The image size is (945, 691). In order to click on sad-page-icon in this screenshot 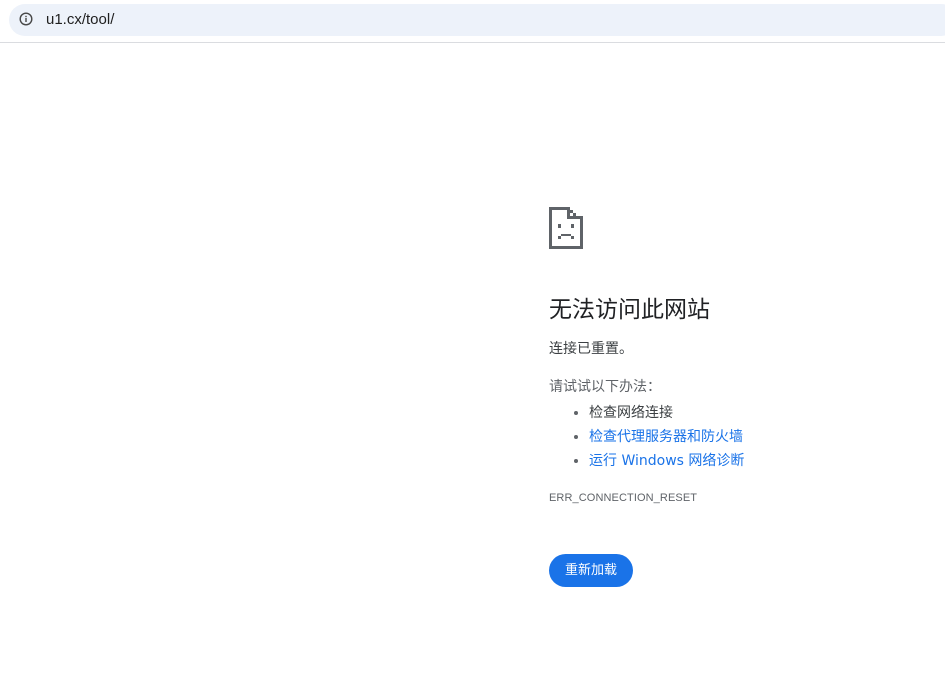, I will do `click(566, 228)`.